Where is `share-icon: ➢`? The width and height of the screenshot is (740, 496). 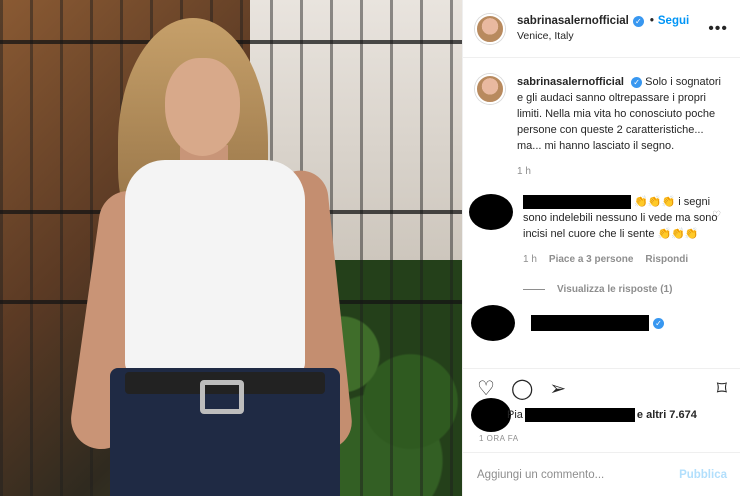
share-icon: ➢ is located at coordinates (557, 389).